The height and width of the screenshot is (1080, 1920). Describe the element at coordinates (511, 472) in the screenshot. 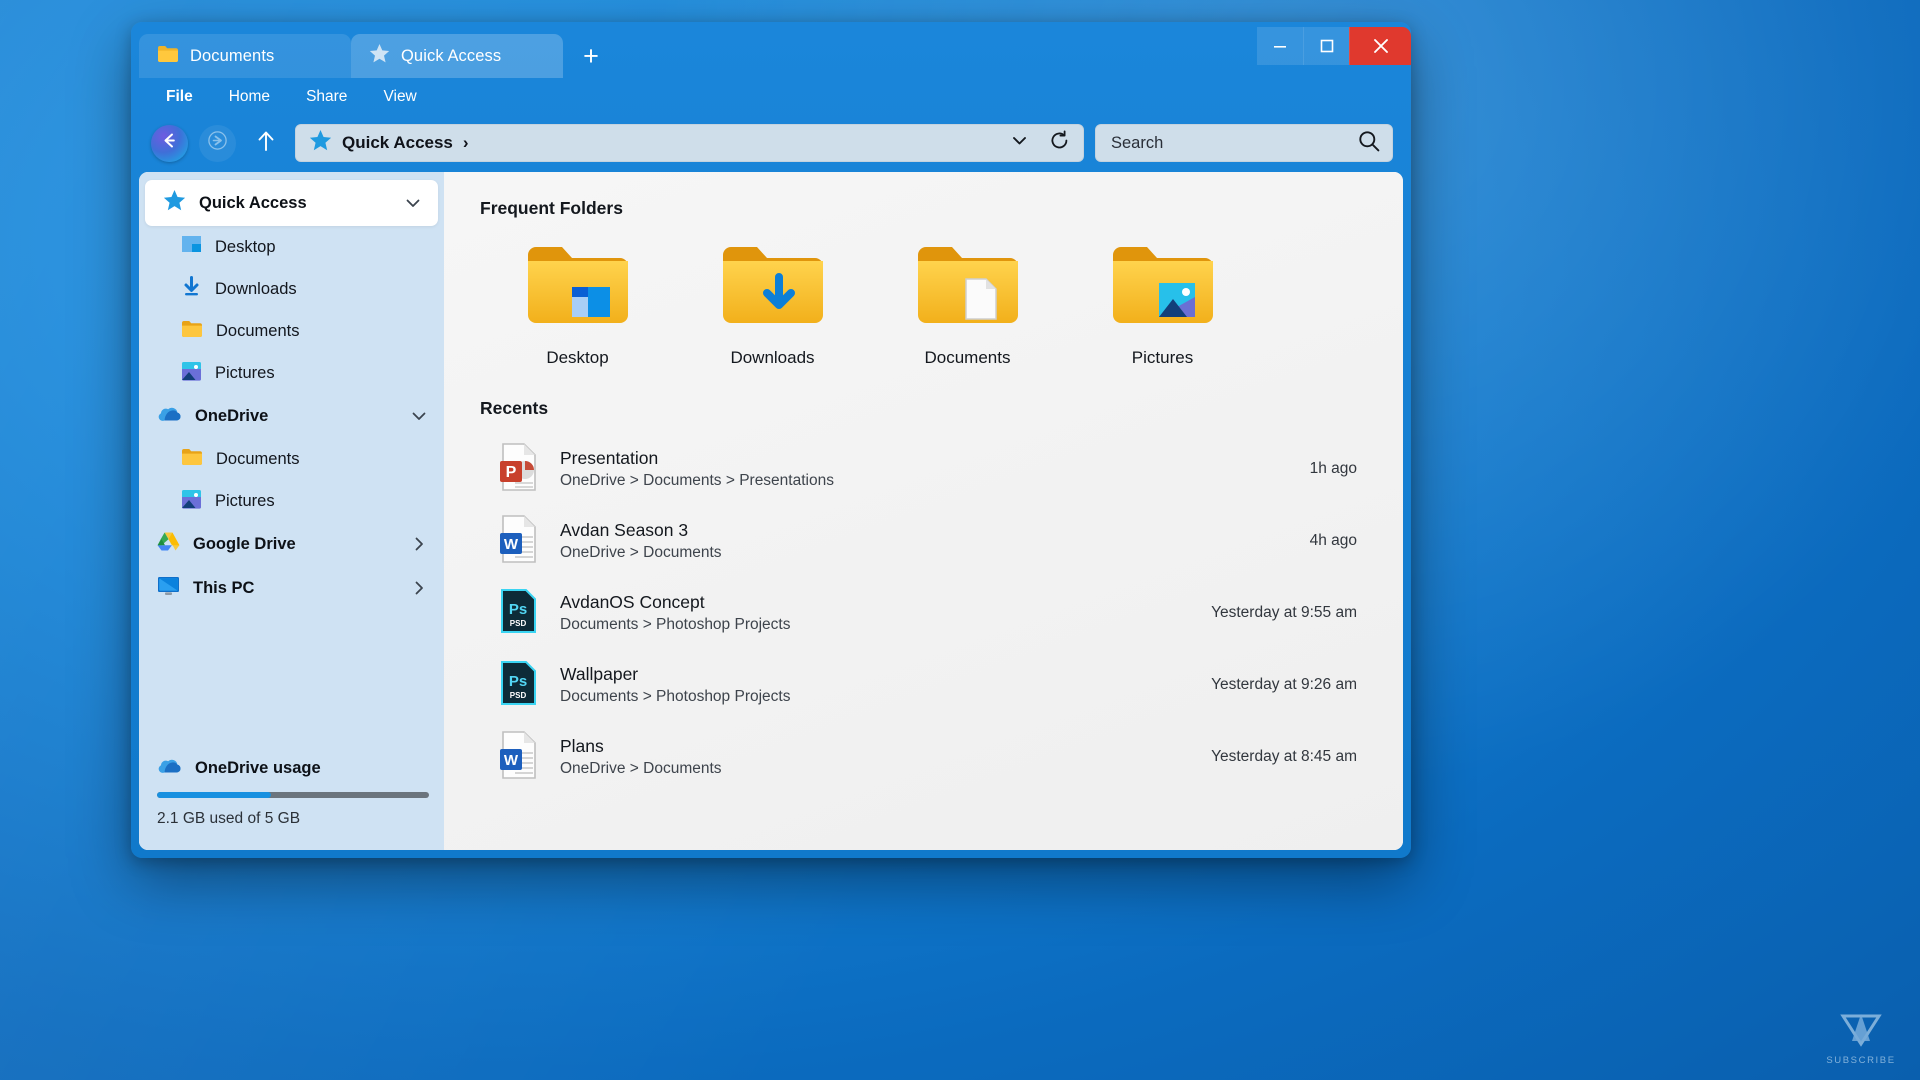

I see `svg-text: P` at that location.